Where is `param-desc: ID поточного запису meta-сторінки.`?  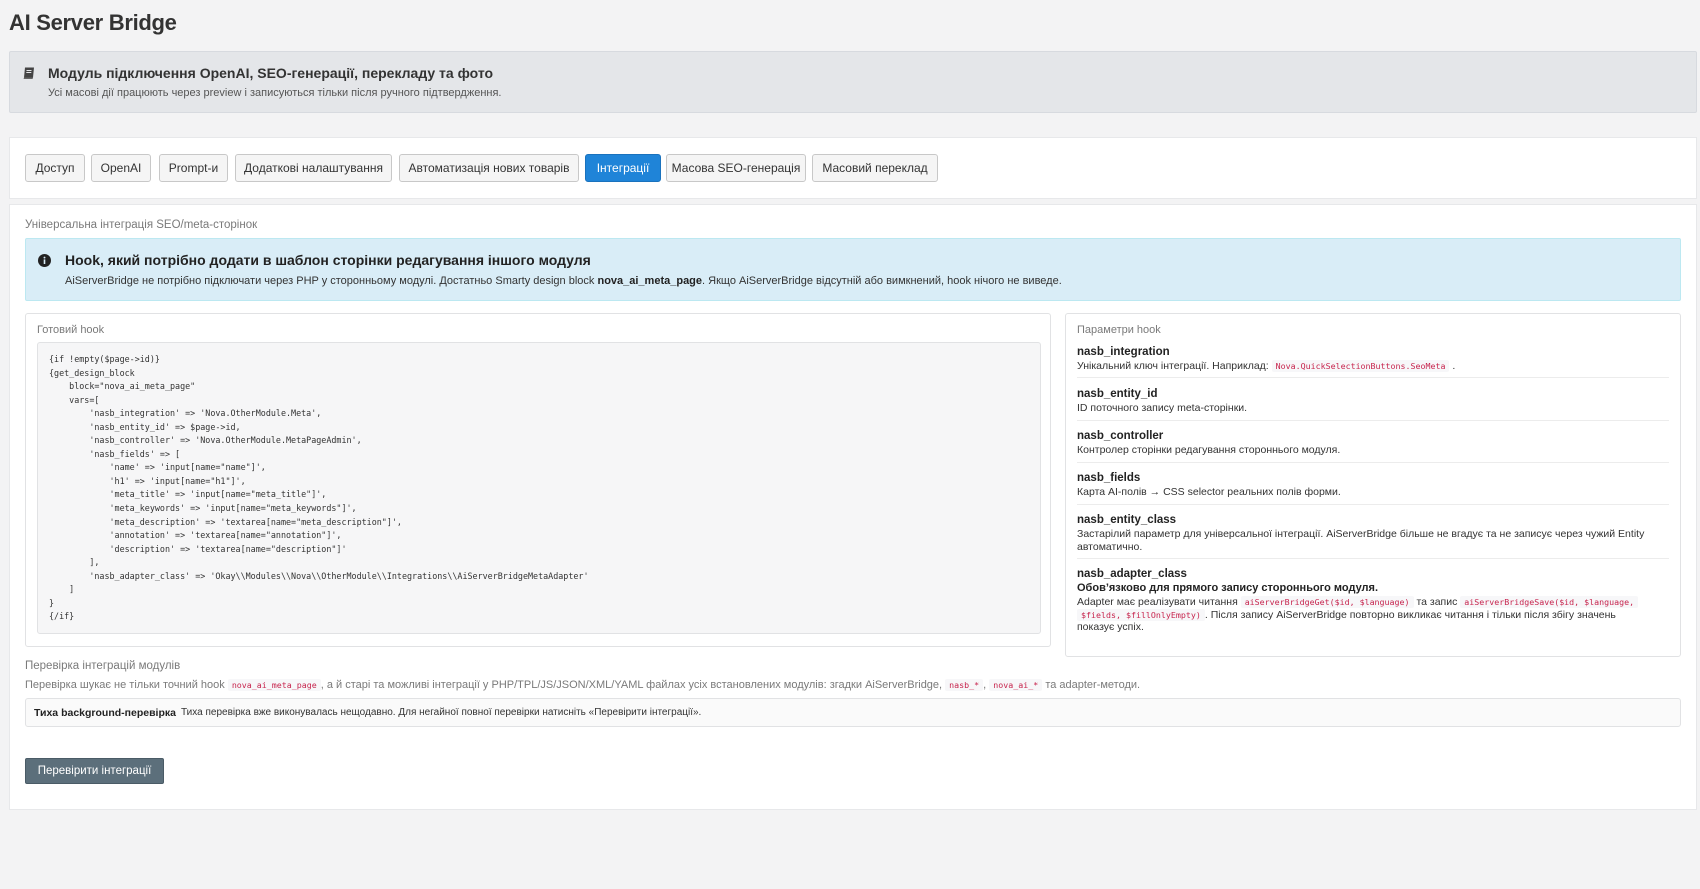
param-desc: ID поточного запису meta-сторінки. is located at coordinates (1162, 408).